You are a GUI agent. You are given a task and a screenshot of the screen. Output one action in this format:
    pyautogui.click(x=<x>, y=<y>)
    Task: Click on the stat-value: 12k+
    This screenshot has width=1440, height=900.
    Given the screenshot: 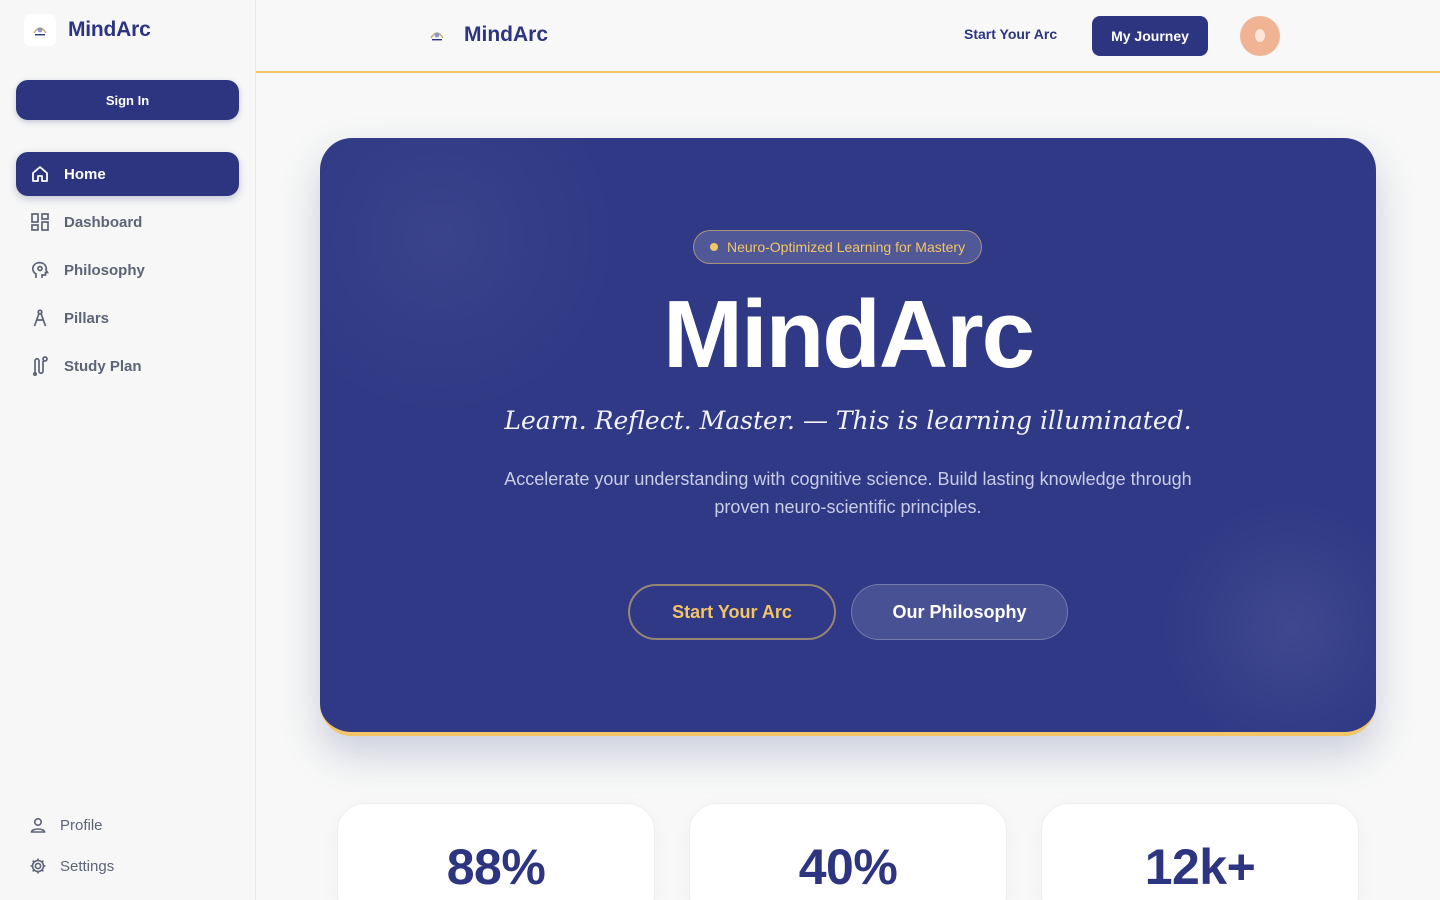 What is the action you would take?
    pyautogui.click(x=1200, y=867)
    